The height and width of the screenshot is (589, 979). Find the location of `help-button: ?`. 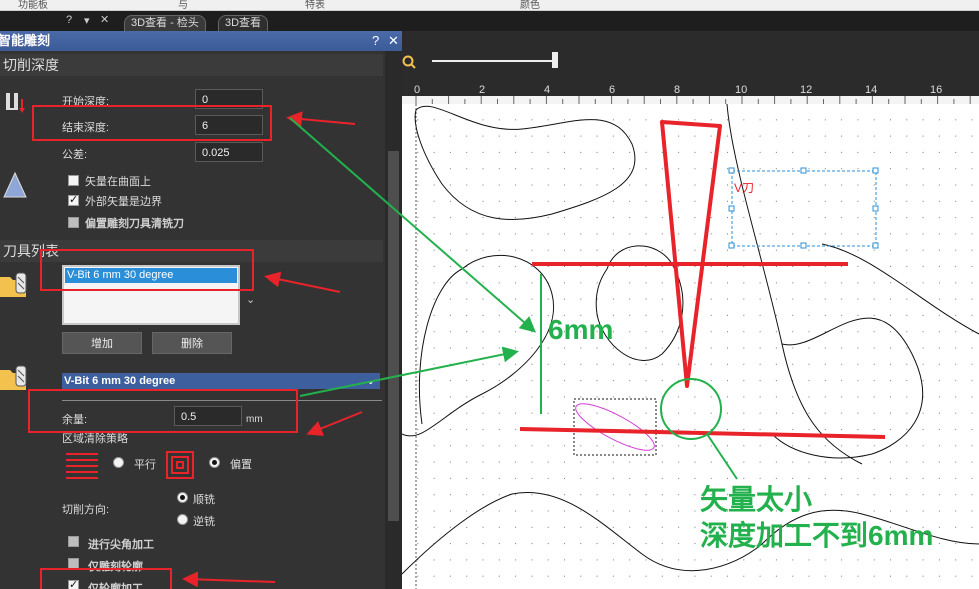

help-button: ? is located at coordinates (375, 41).